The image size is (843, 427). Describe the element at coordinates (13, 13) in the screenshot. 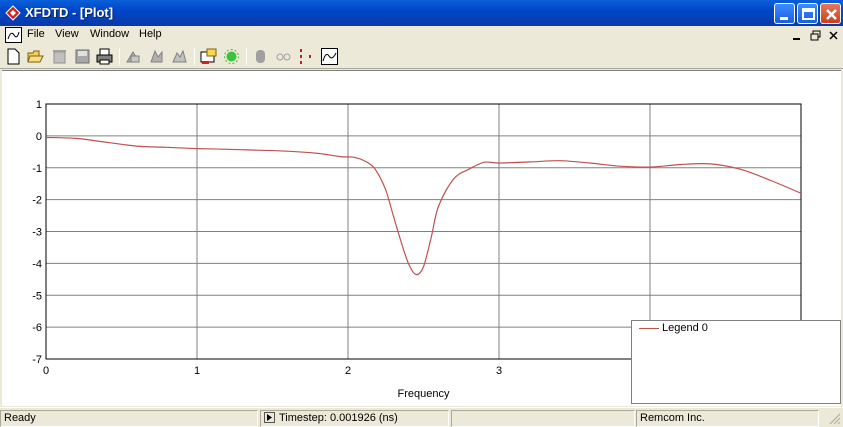

I see `xfdtd-app-icon` at that location.